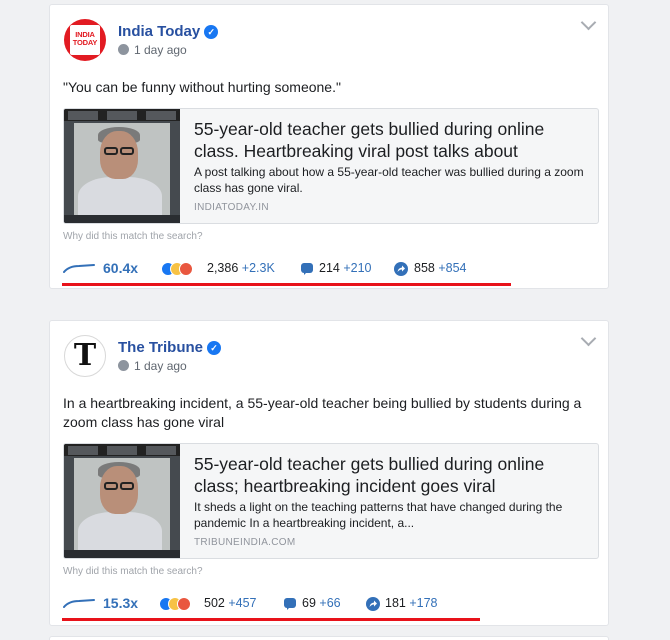 This screenshot has width=670, height=640. What do you see at coordinates (230, 603) in the screenshot?
I see `reactions-count: 502 +457` at bounding box center [230, 603].